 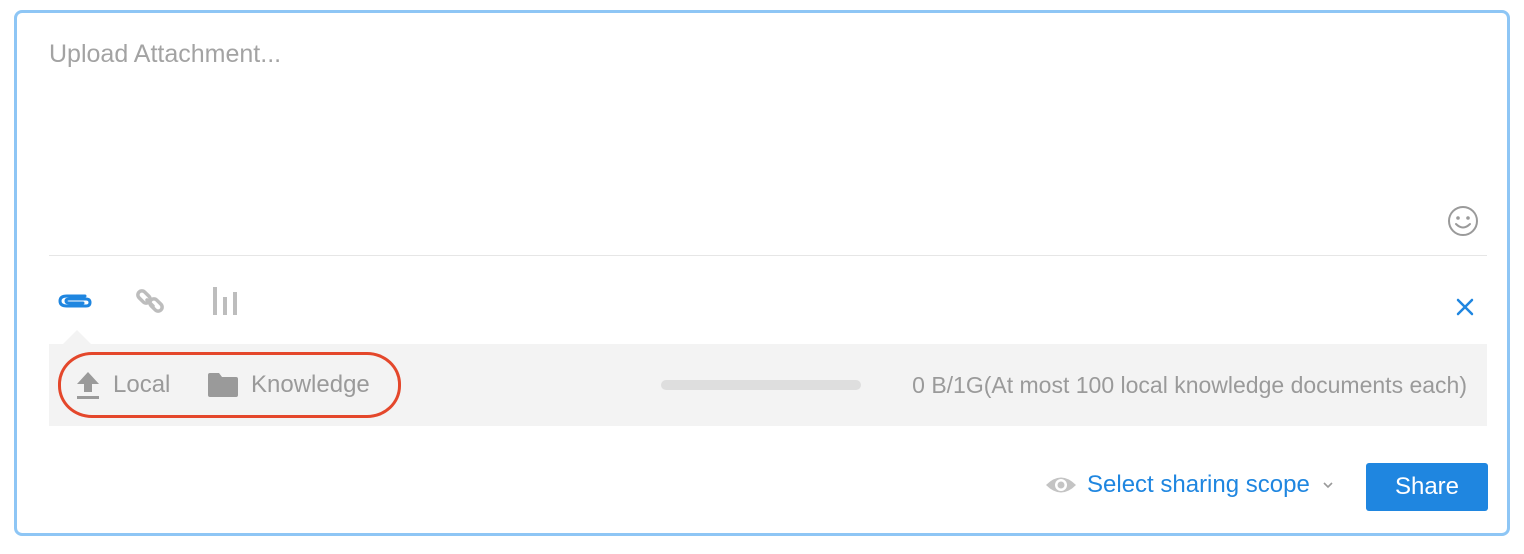 What do you see at coordinates (1463, 221) in the screenshot?
I see `emoji-icon` at bounding box center [1463, 221].